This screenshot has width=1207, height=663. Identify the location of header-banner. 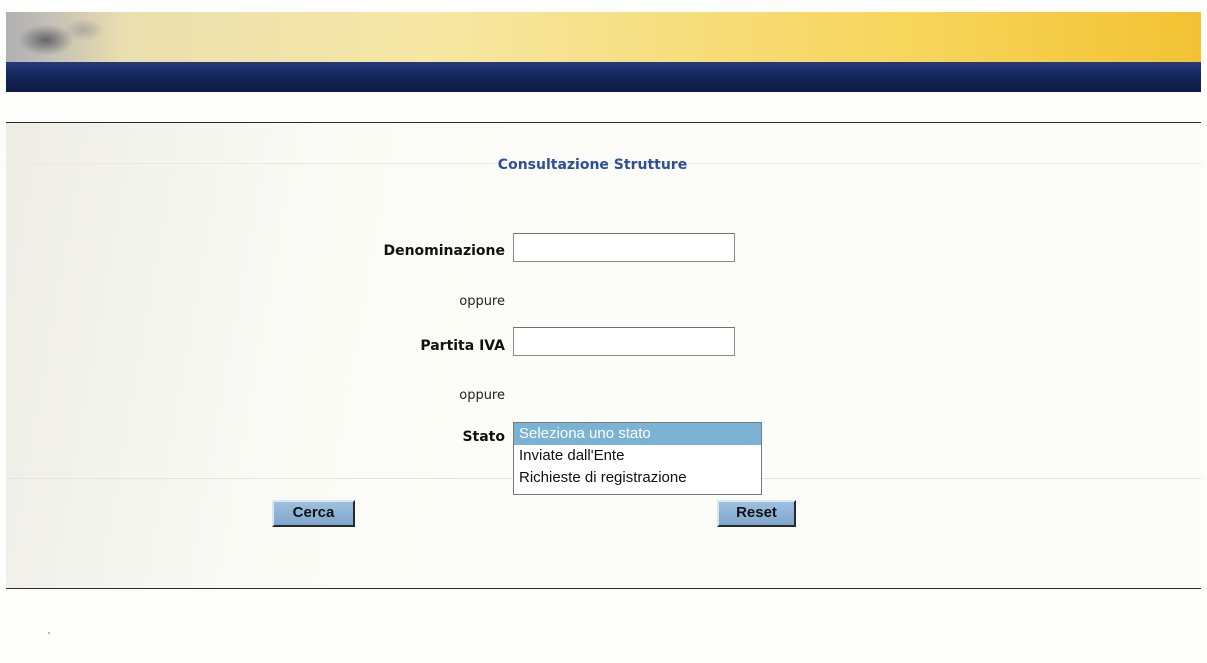
(603, 37).